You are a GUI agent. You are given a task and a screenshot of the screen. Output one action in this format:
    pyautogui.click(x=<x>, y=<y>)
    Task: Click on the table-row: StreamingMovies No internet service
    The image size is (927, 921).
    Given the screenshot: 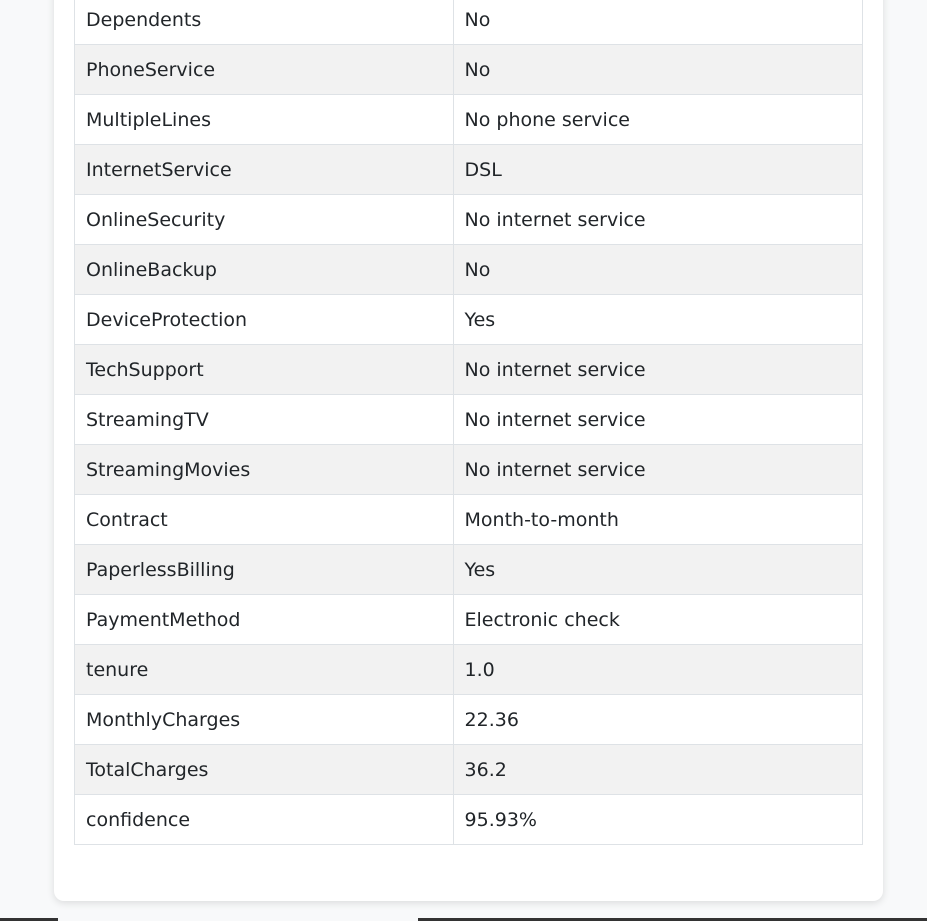 What is the action you would take?
    pyautogui.click(x=469, y=469)
    